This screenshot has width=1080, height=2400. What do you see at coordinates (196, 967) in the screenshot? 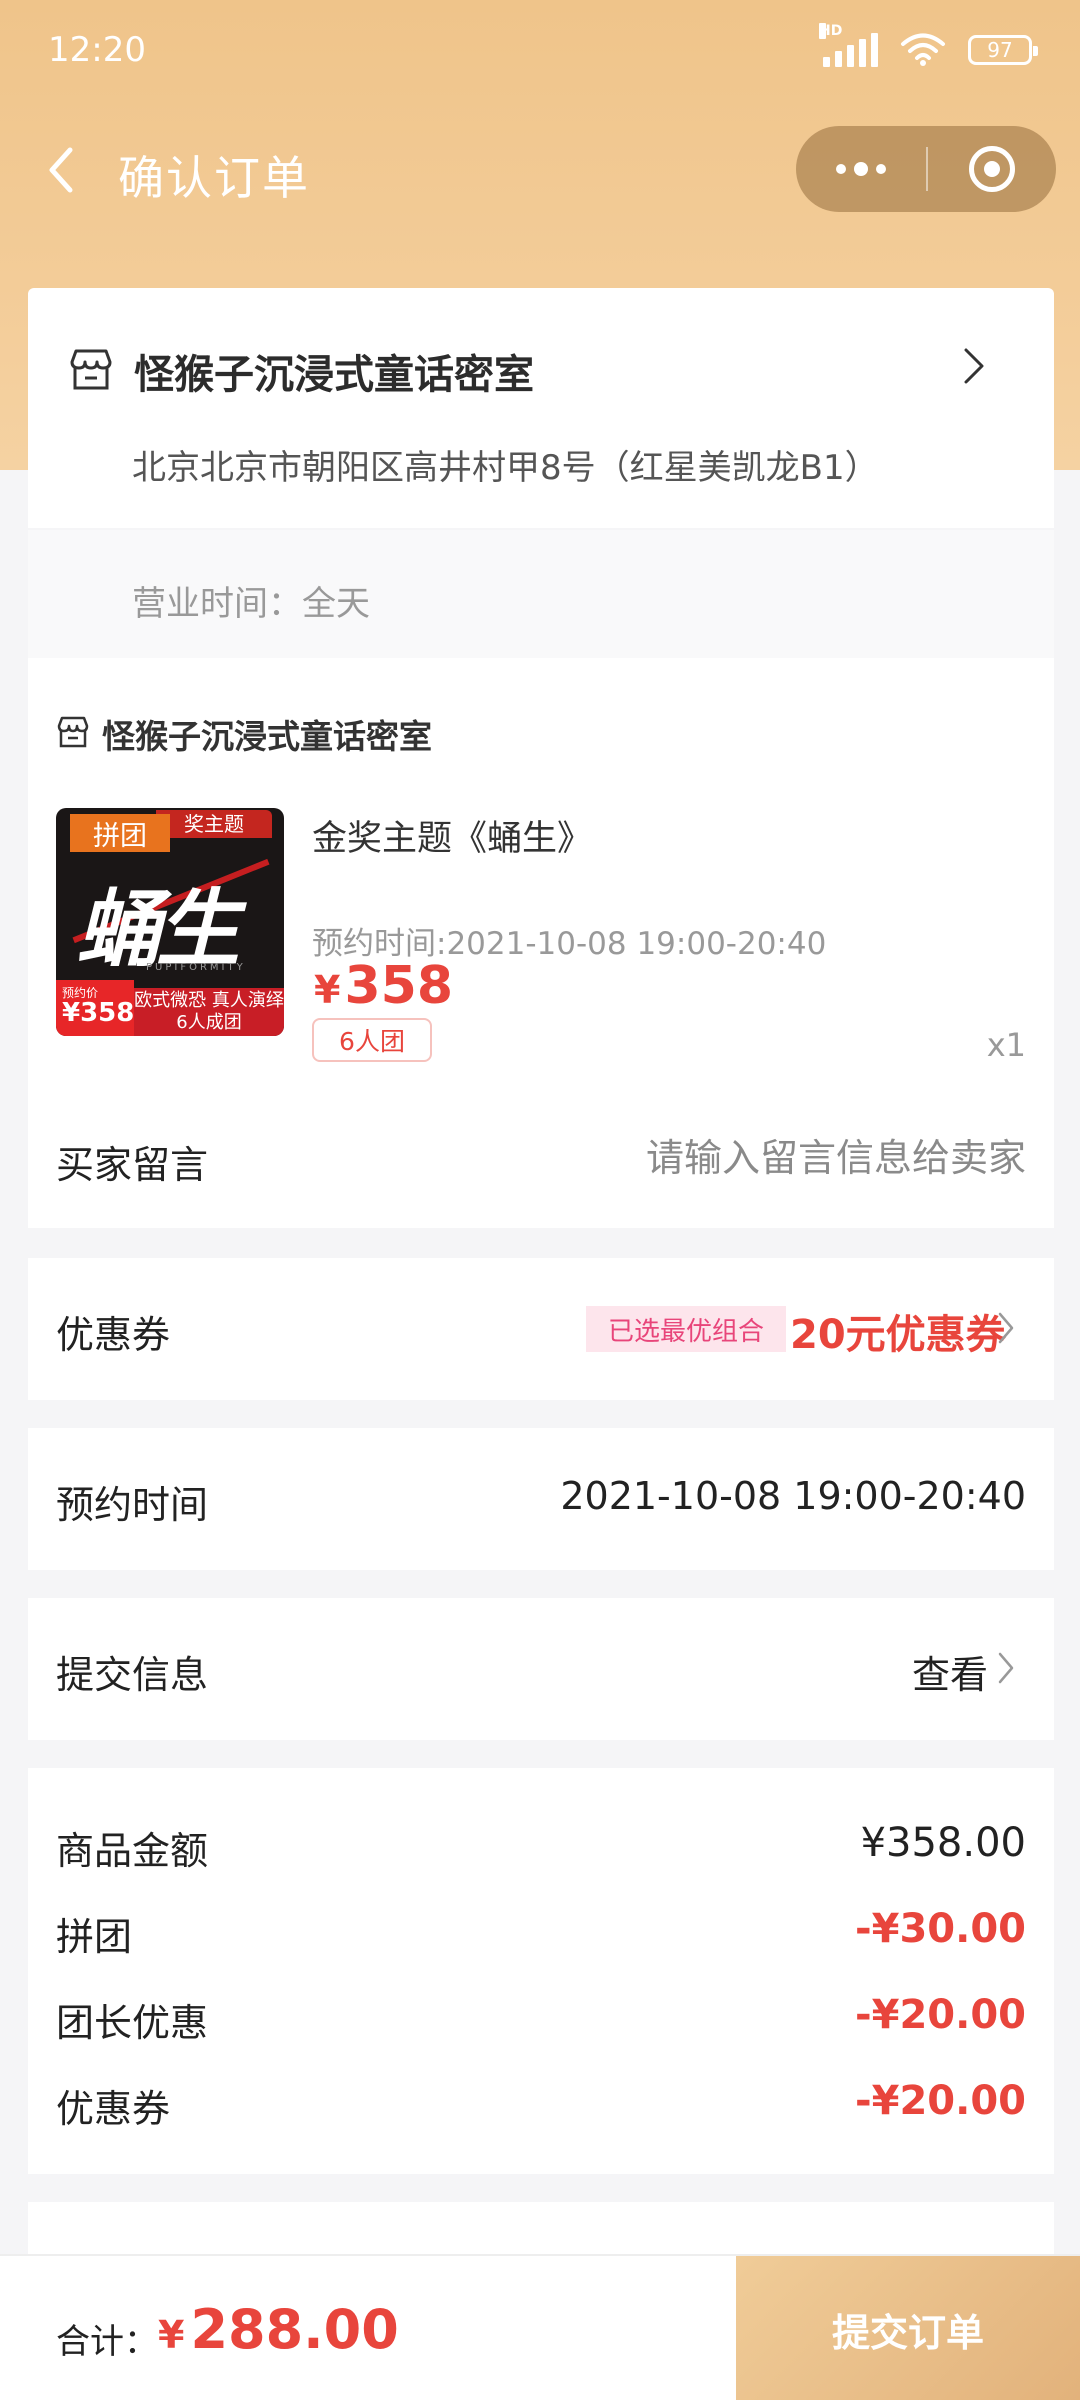
I see `art-subtitle: PUPIFORMITY` at bounding box center [196, 967].